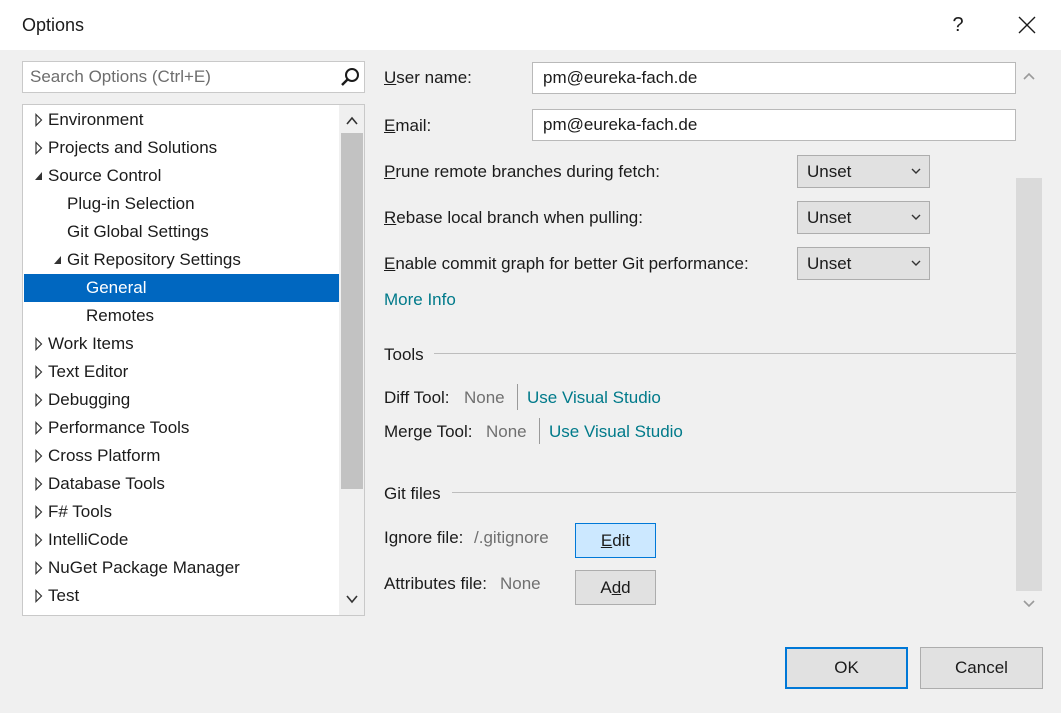 Image resolution: width=1061 pixels, height=713 pixels. What do you see at coordinates (511, 537) in the screenshot?
I see `ignore-file-value: /.gitignore` at bounding box center [511, 537].